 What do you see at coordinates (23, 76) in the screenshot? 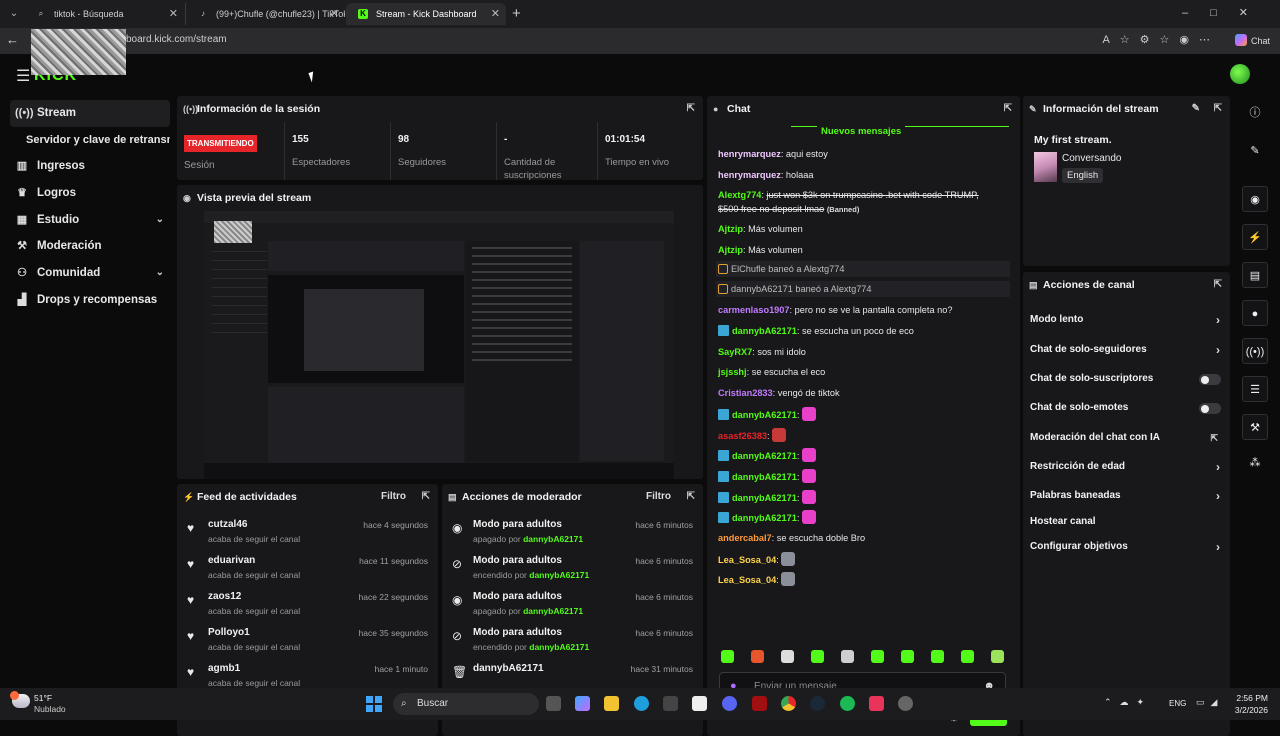
I see `hamburger-menu-icon: ☰` at bounding box center [23, 76].